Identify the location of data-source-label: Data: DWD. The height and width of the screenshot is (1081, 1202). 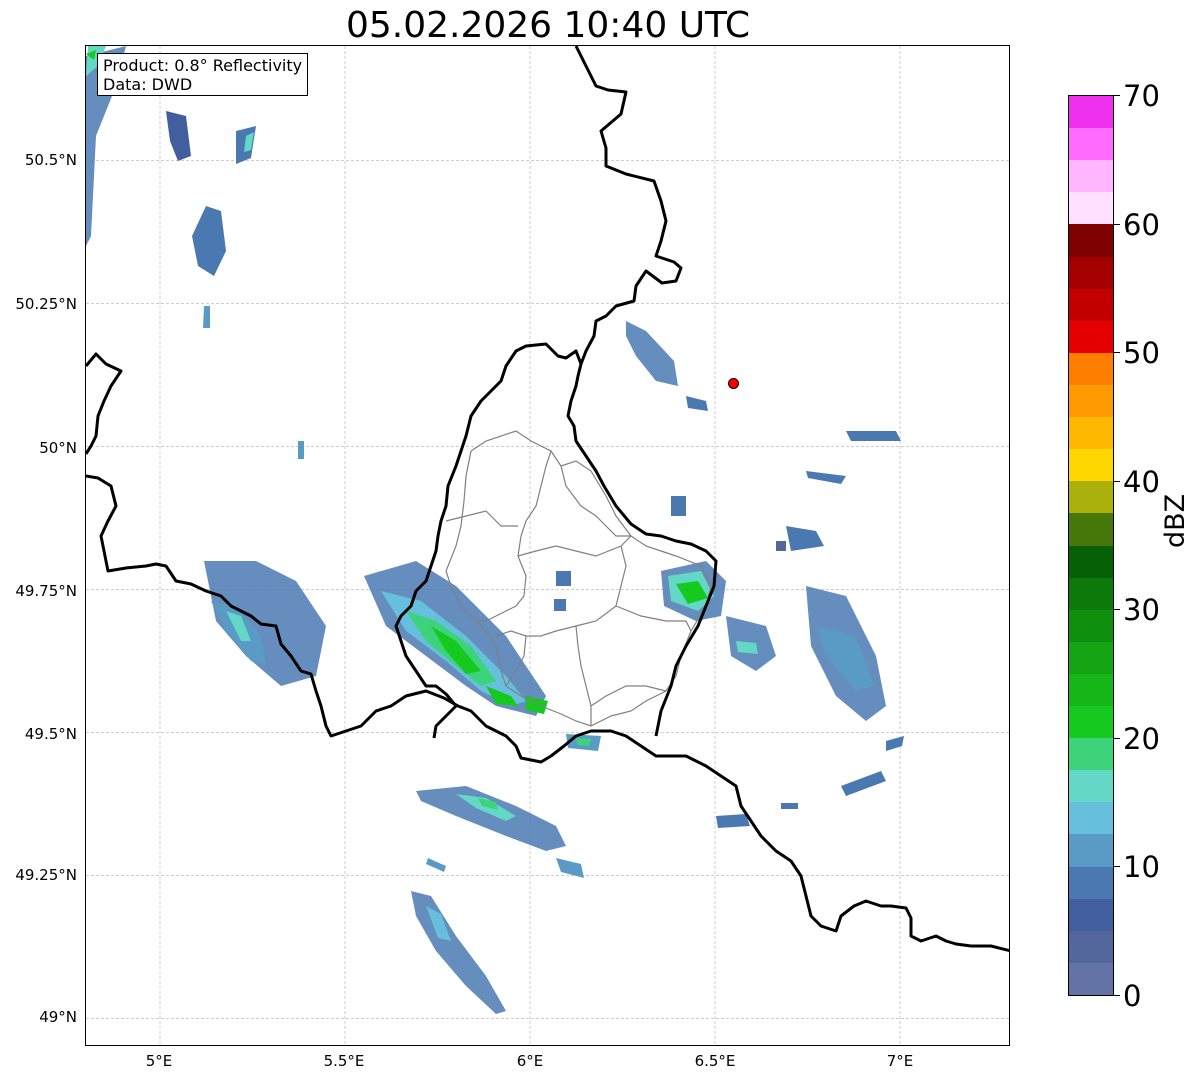
(148, 84).